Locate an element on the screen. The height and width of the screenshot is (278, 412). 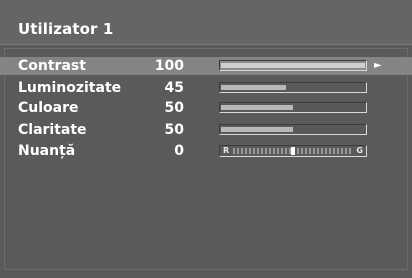
luminozitate-value: 45 is located at coordinates (174, 88).